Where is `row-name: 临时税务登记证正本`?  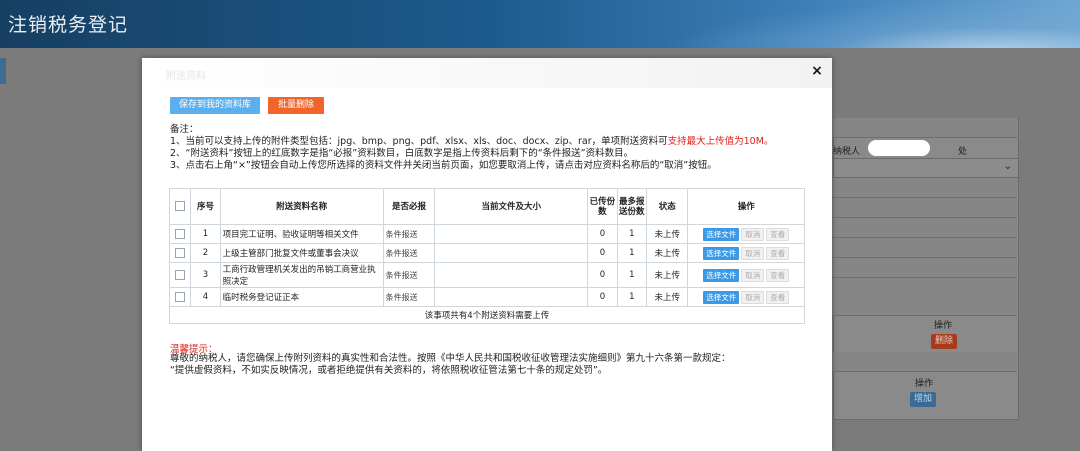 row-name: 临时税务登记证正本 is located at coordinates (301, 297).